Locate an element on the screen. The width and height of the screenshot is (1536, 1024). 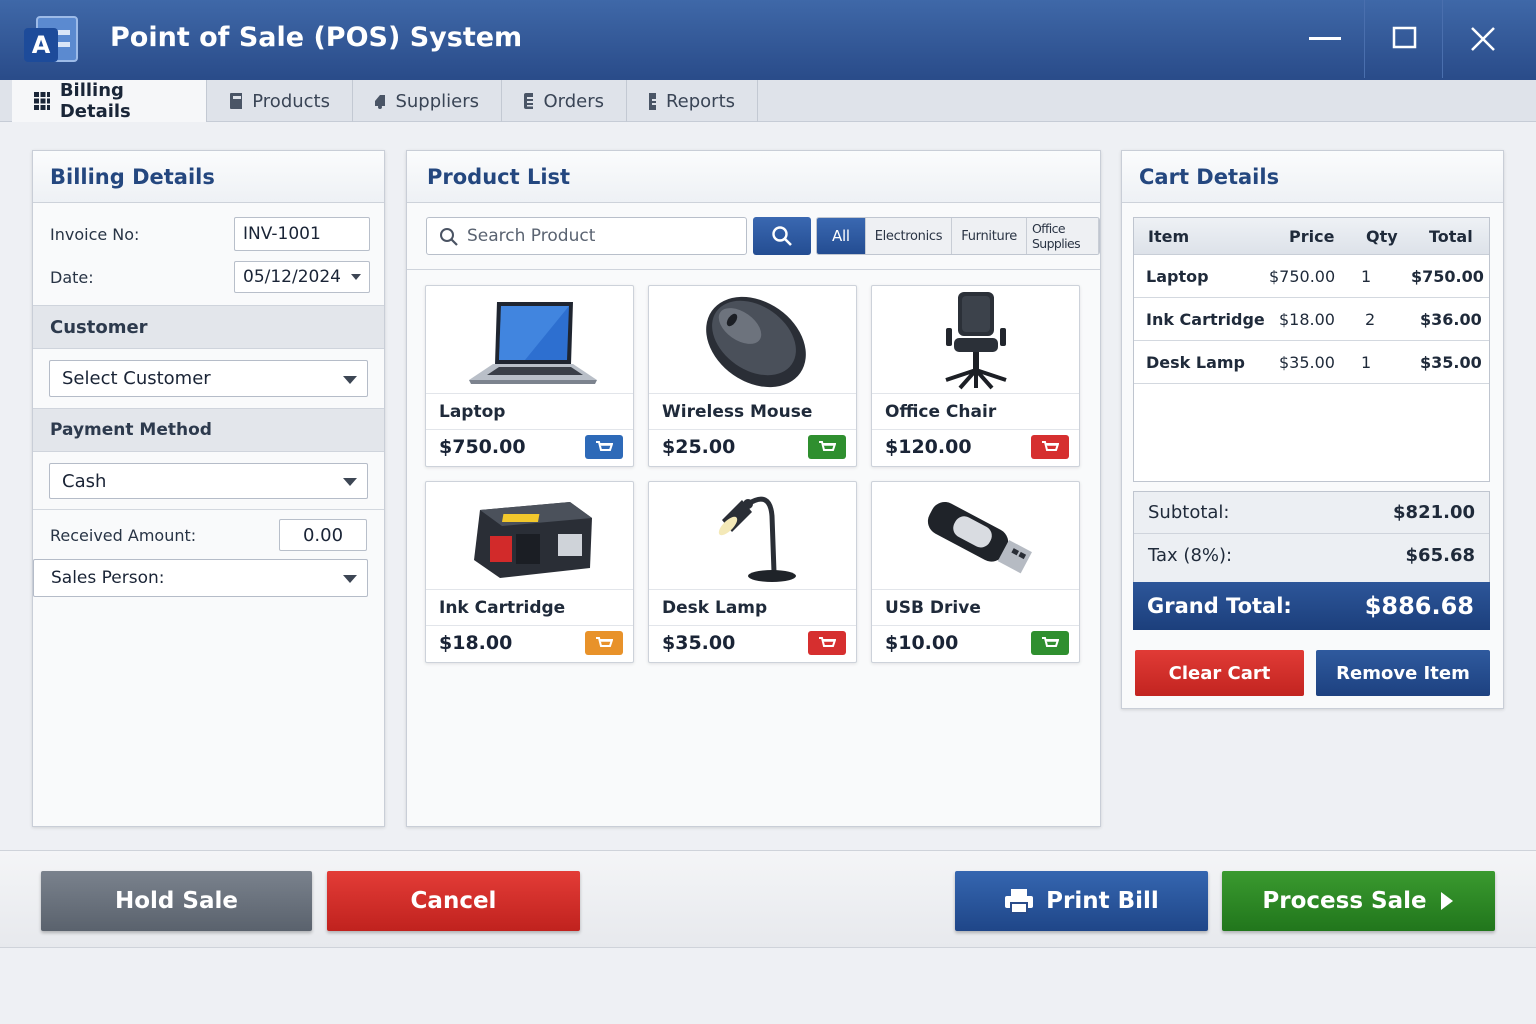
payment-method-value: Cash is located at coordinates (84, 481).